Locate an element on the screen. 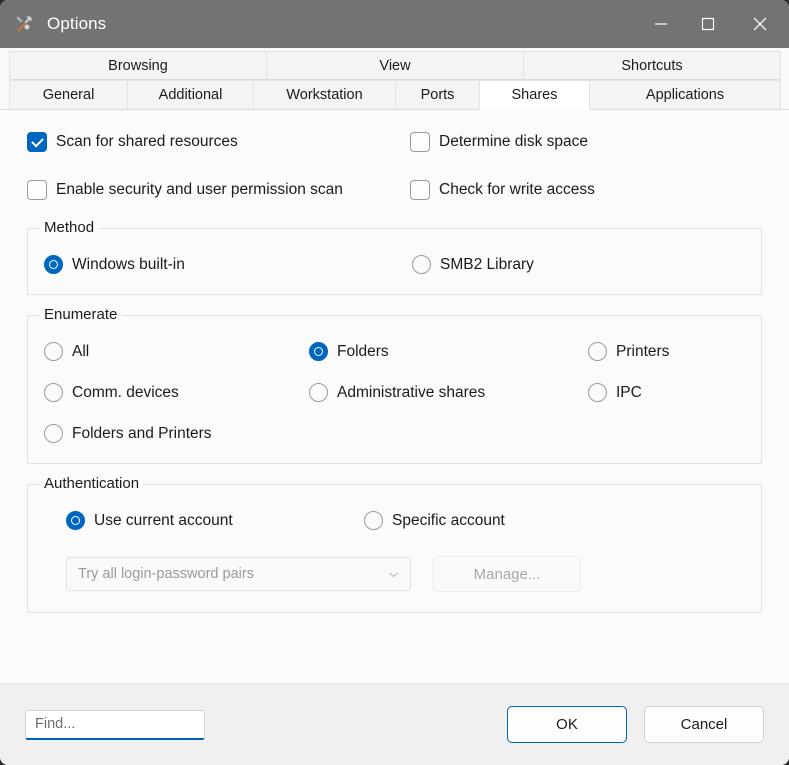 This screenshot has width=789, height=765. radio-printers: Printers is located at coordinates (666, 351).